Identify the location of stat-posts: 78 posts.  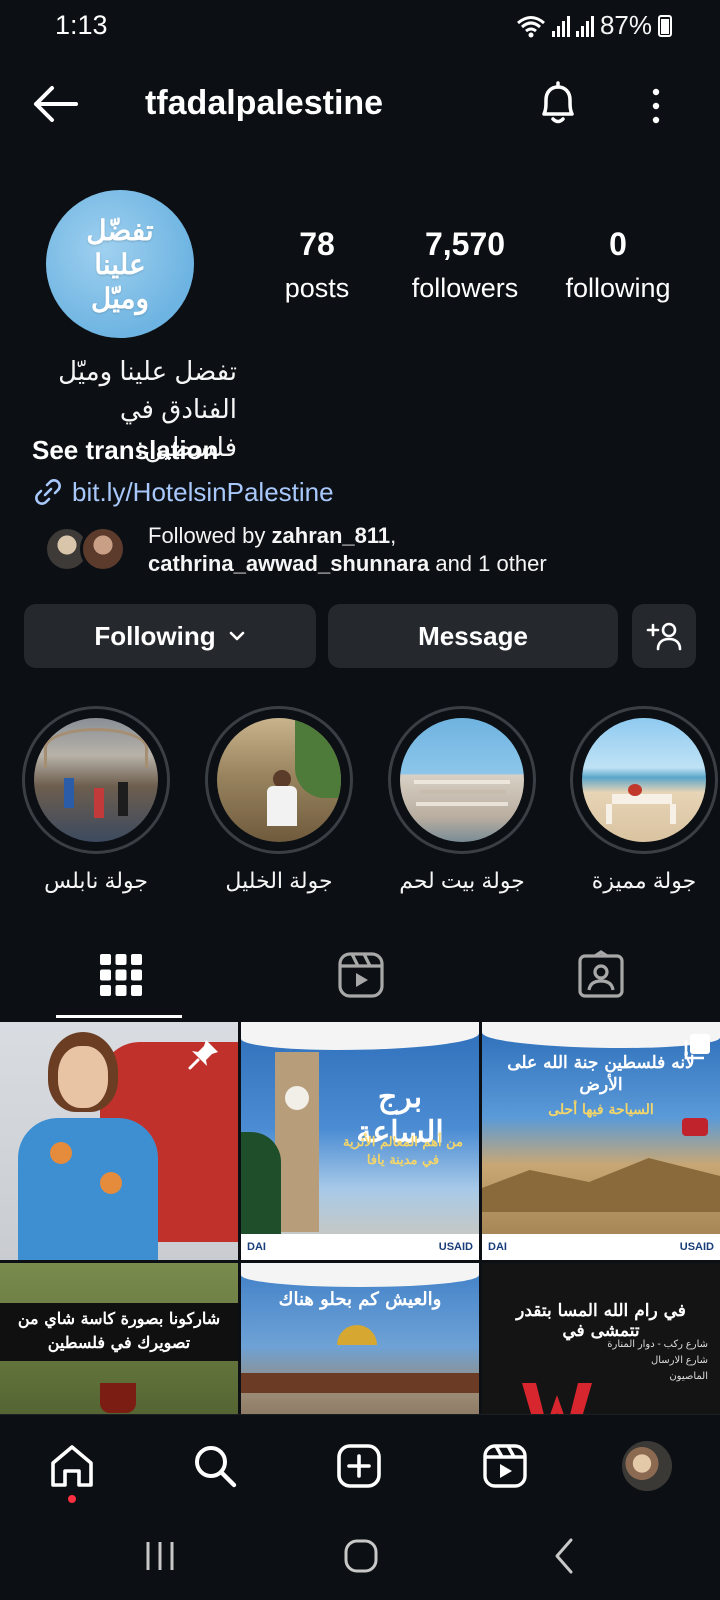
(317, 265).